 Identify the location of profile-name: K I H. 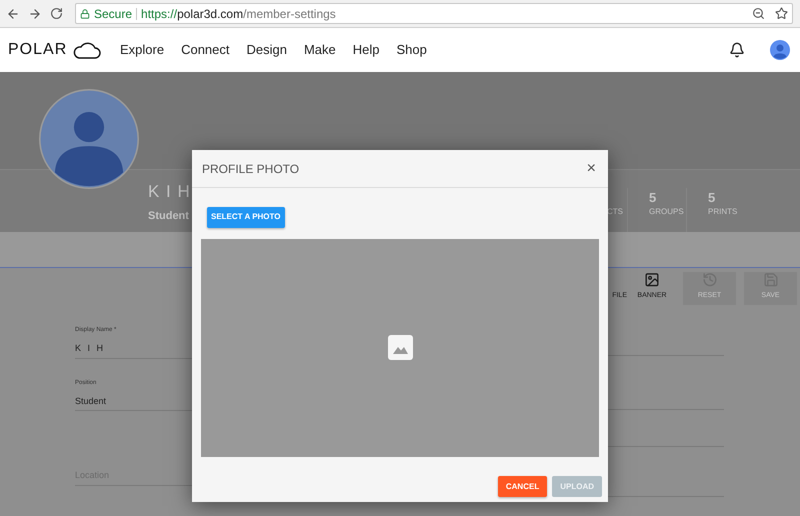
(169, 192).